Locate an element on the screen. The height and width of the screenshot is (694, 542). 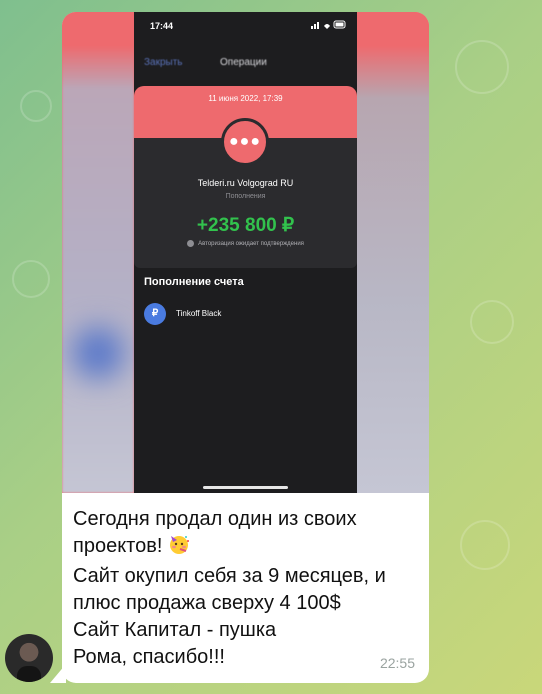
operation-category: Пополнения is located at coordinates (245, 196).